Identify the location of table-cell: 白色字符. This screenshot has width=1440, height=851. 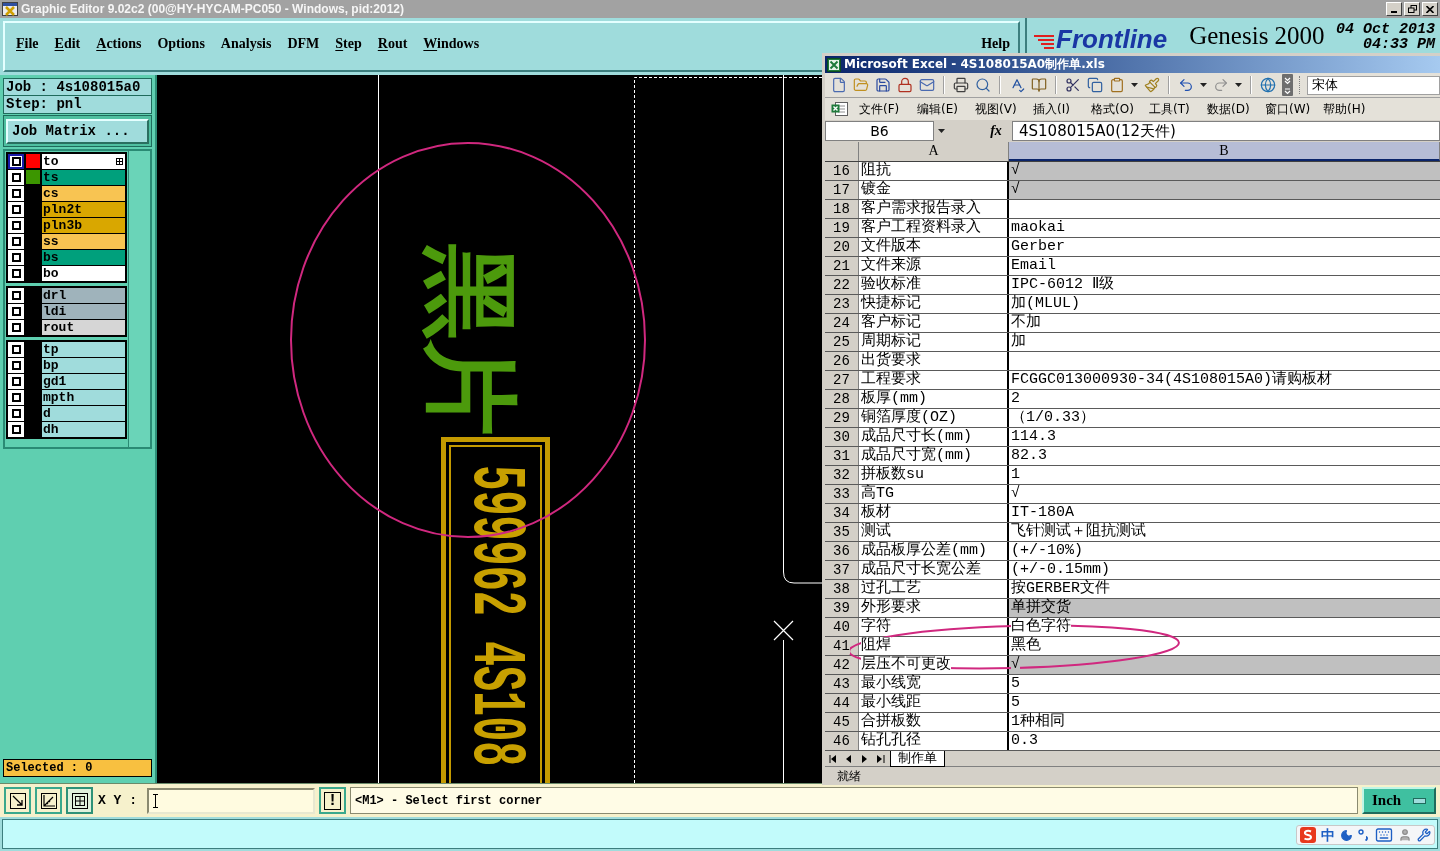
(1224, 627).